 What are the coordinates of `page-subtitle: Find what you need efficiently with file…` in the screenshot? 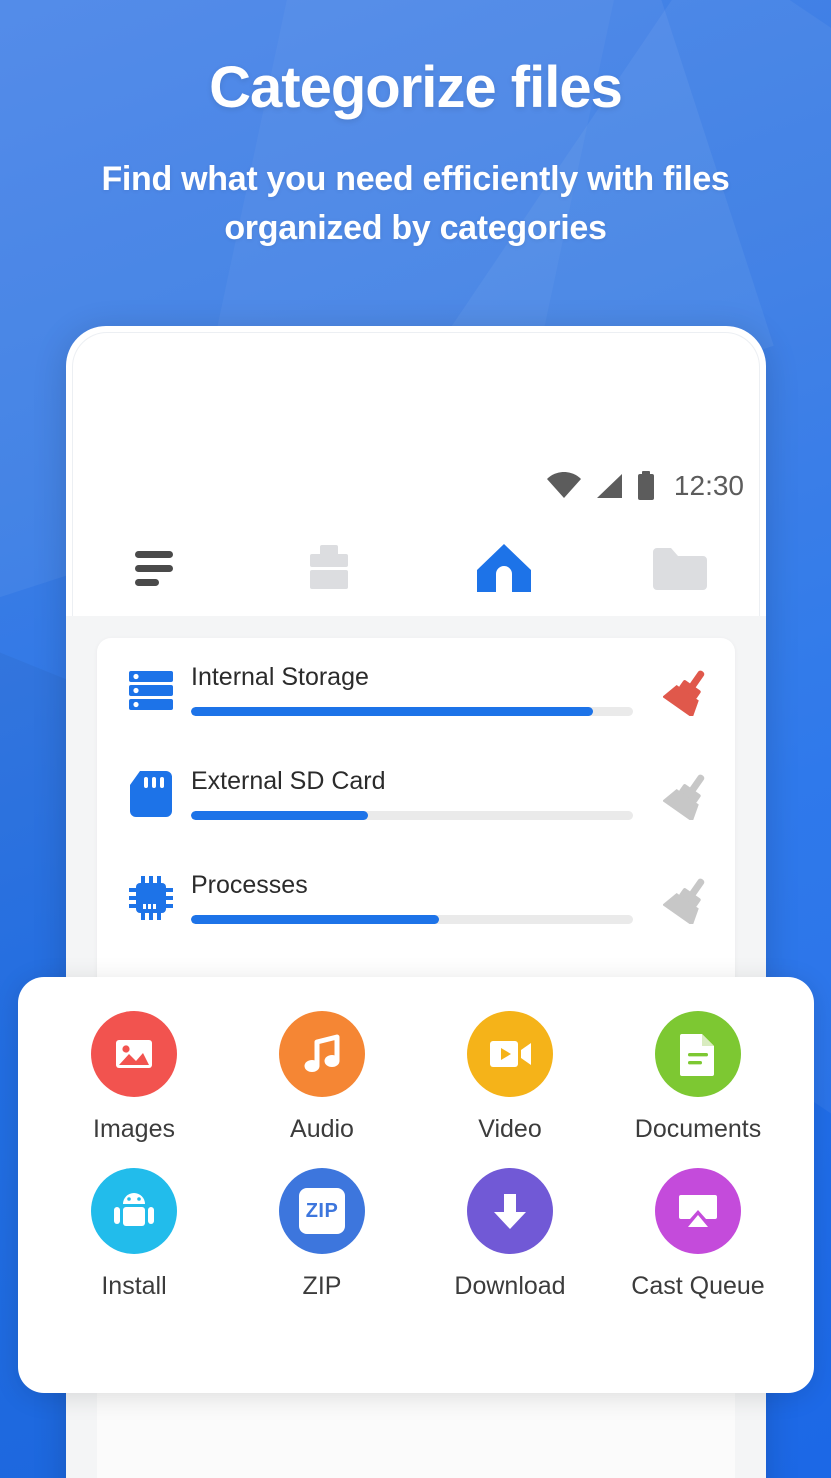 It's located at (415, 203).